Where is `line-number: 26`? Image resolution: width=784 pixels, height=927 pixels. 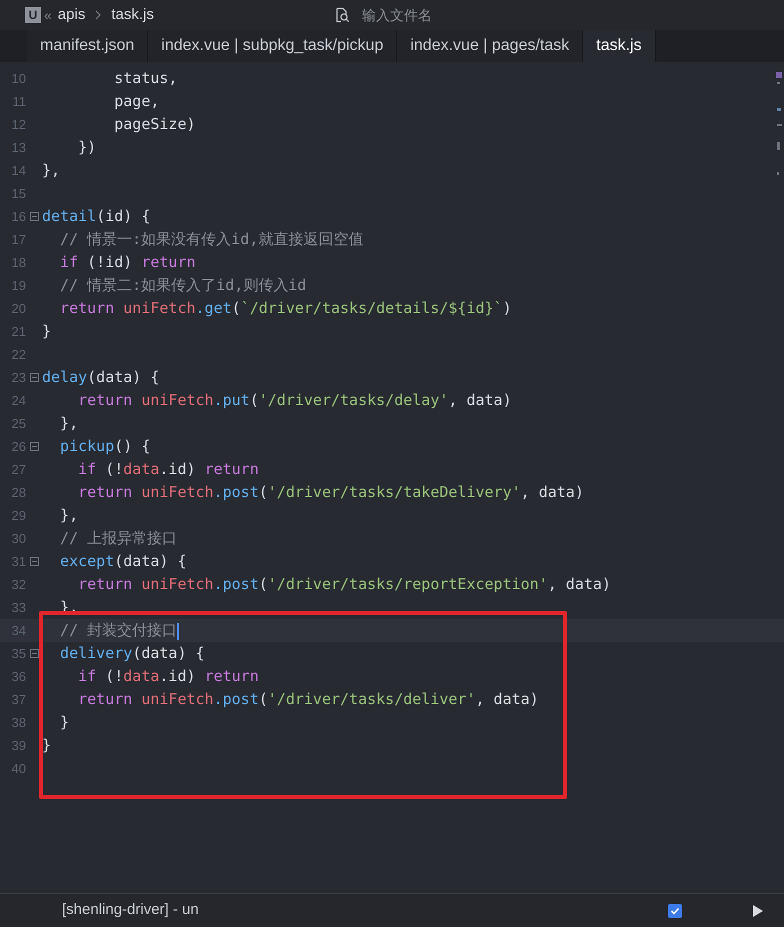 line-number: 26 is located at coordinates (18, 447).